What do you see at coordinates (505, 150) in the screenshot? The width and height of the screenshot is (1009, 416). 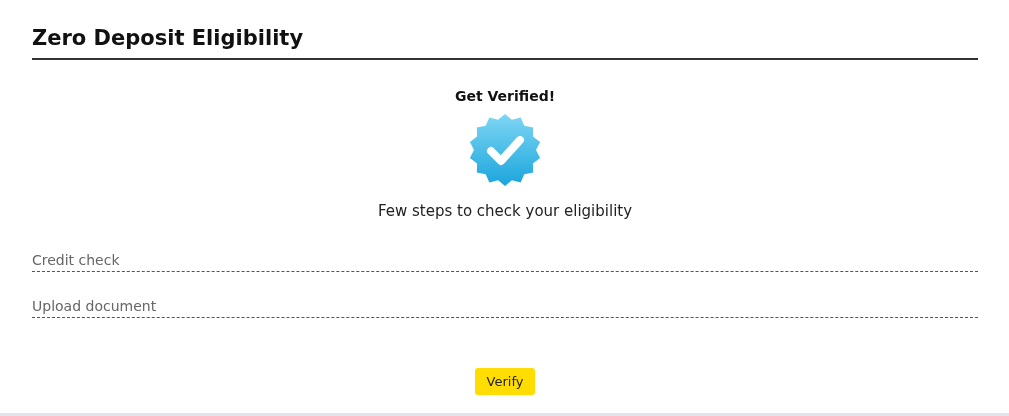 I see `verified-badge-icon` at bounding box center [505, 150].